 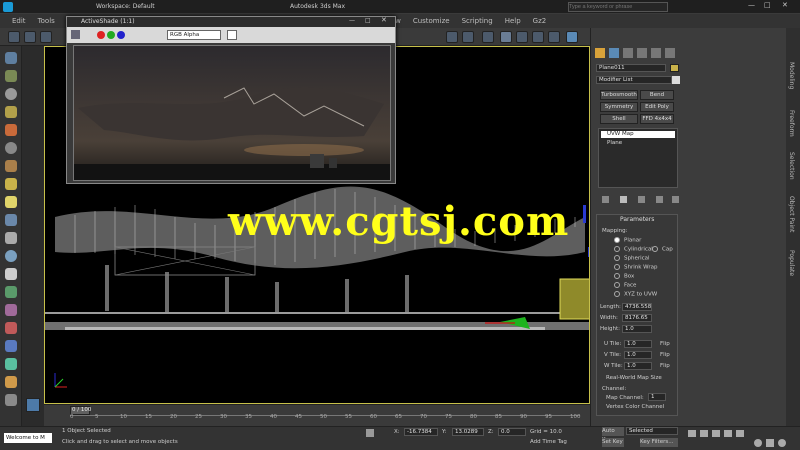 I want to click on zoom-icon, so click(x=758, y=443).